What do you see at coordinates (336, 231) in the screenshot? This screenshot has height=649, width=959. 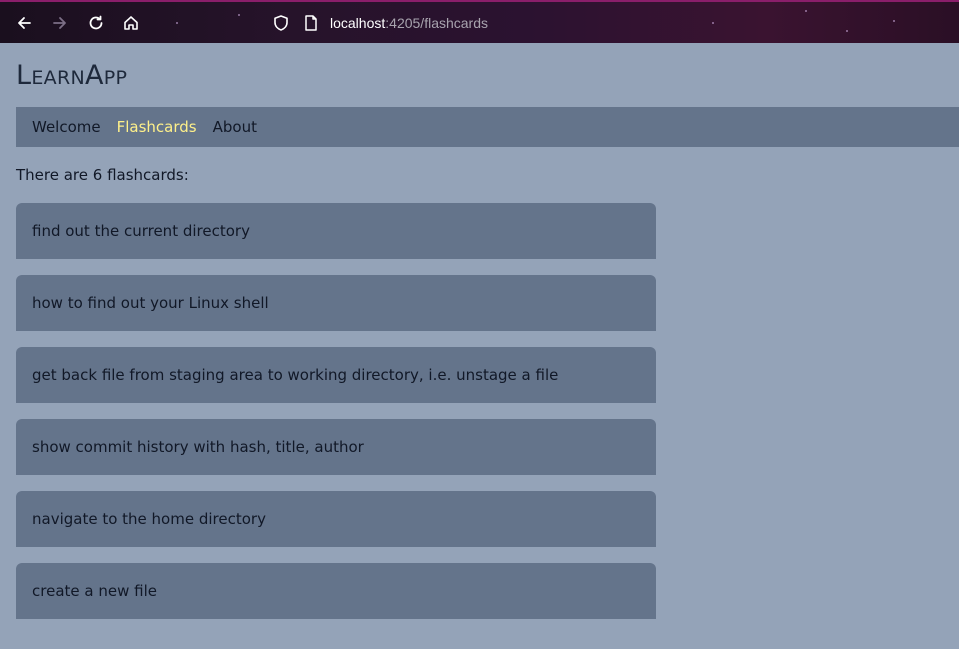 I see `flashcard: find out the current directory` at bounding box center [336, 231].